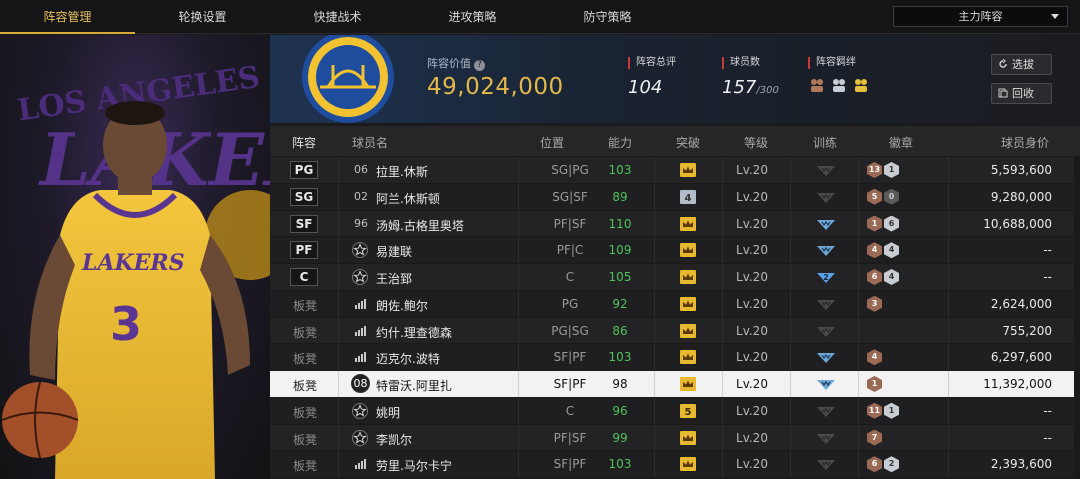 This screenshot has height=479, width=1080. I want to click on tab-rotation-settings: 轮换设置, so click(202, 17).